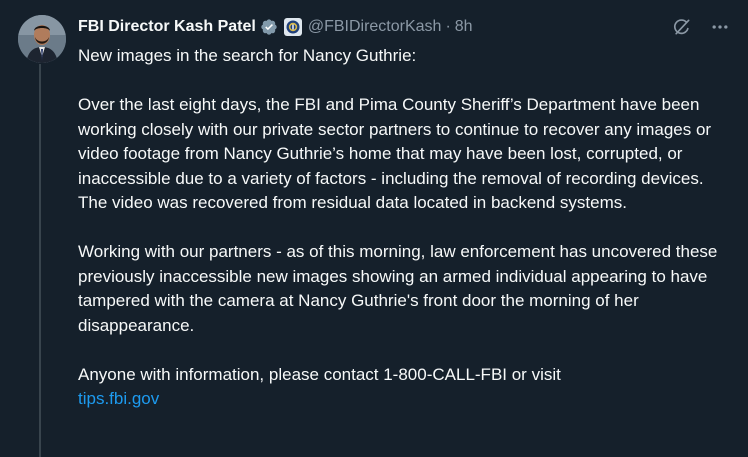  Describe the element at coordinates (269, 27) in the screenshot. I see `verified-badge-icon` at that location.